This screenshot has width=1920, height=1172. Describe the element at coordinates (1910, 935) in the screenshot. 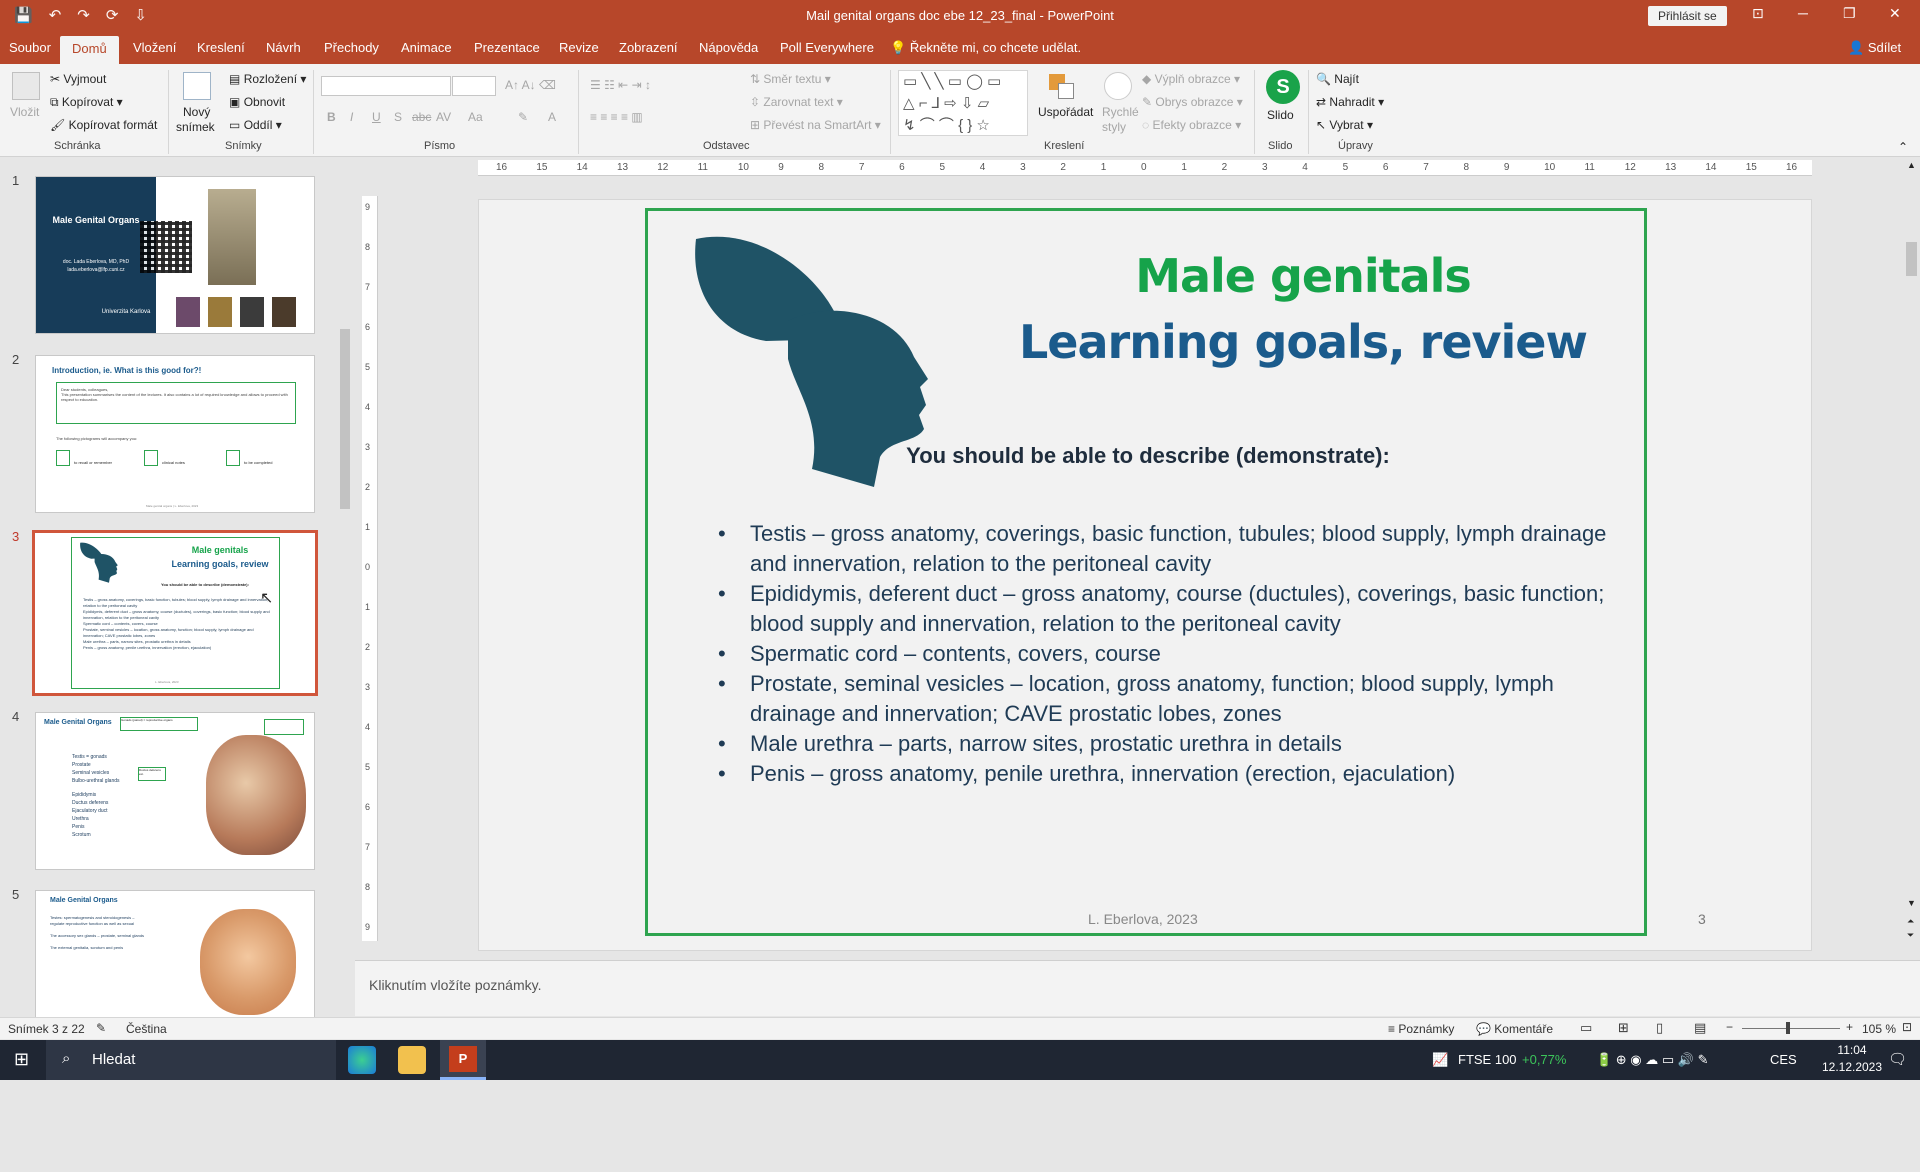

I see `next-slide-icon: ⏷` at that location.